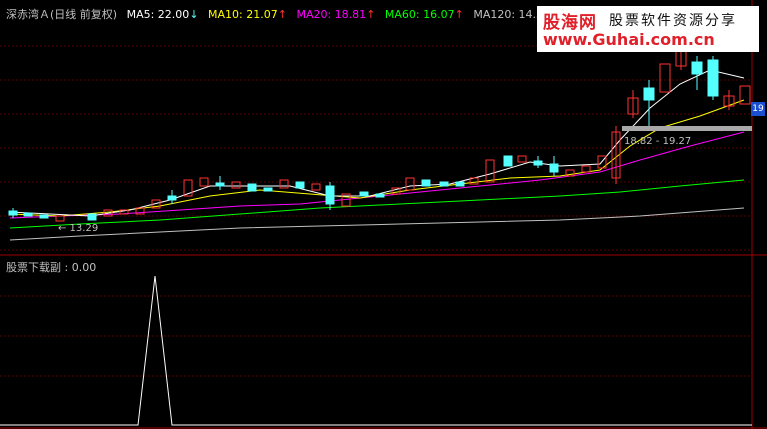 The height and width of the screenshot is (429, 767). I want to click on ma60-label: MA60: 16.07↑, so click(424, 14).